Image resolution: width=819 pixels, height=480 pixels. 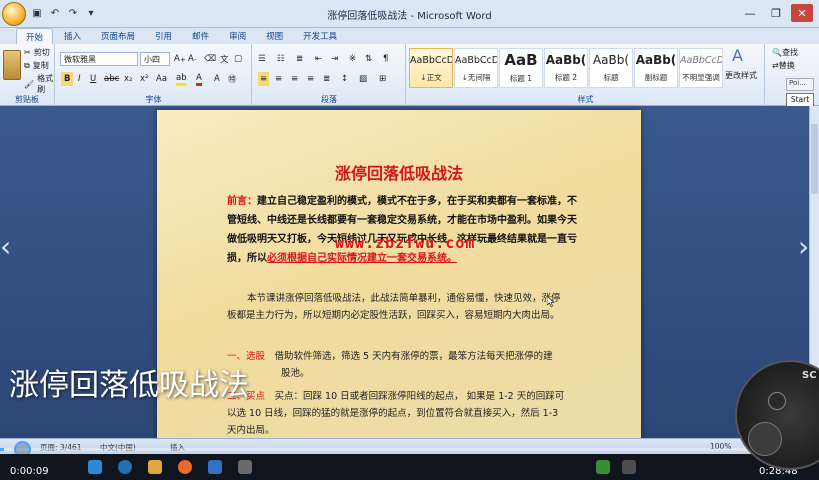 What do you see at coordinates (521, 68) in the screenshot?
I see `style-heading-1: AaB 标题 1` at bounding box center [521, 68].